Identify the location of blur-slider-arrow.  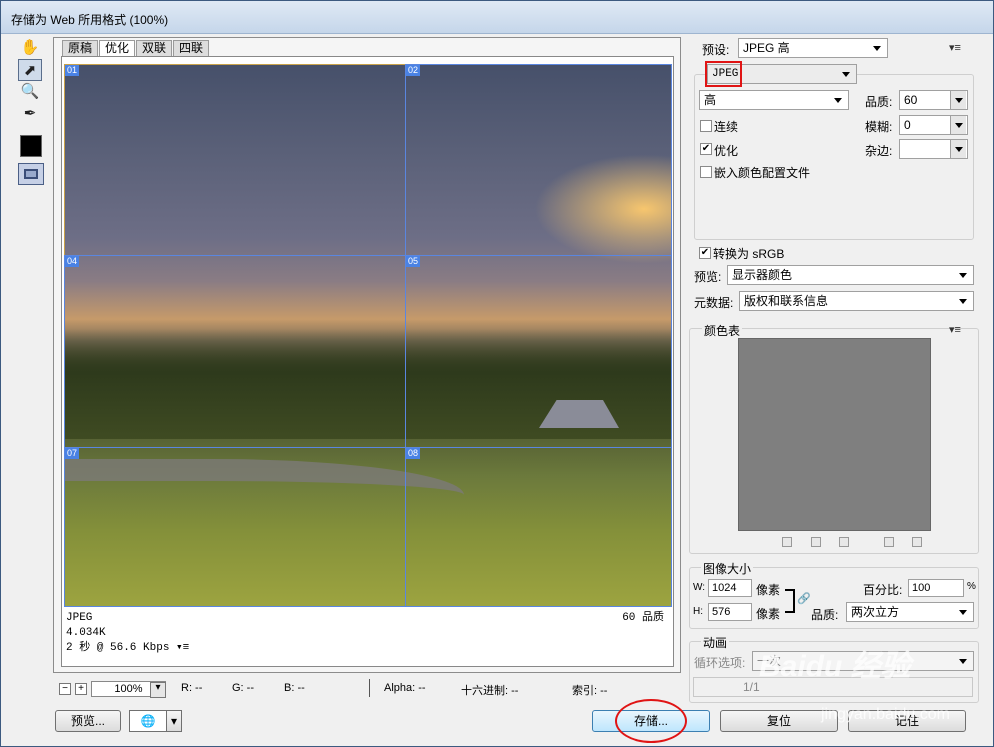
(958, 125).